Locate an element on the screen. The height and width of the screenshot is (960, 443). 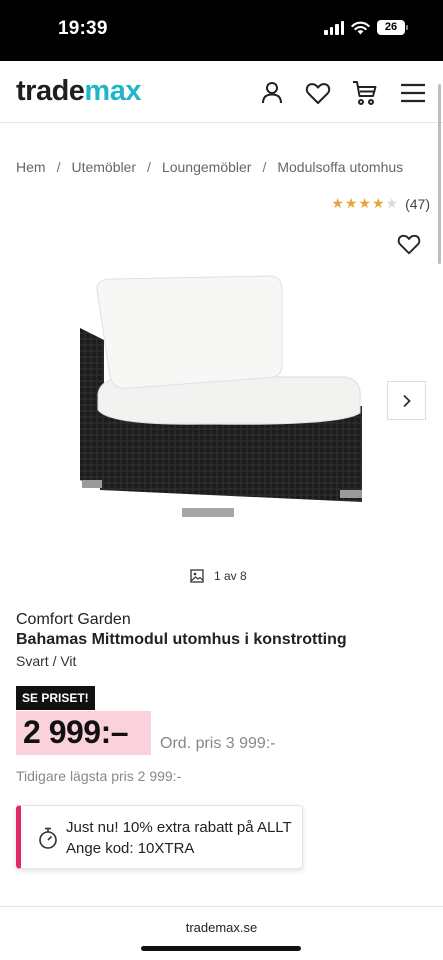
cart-icon is located at coordinates (365, 93).